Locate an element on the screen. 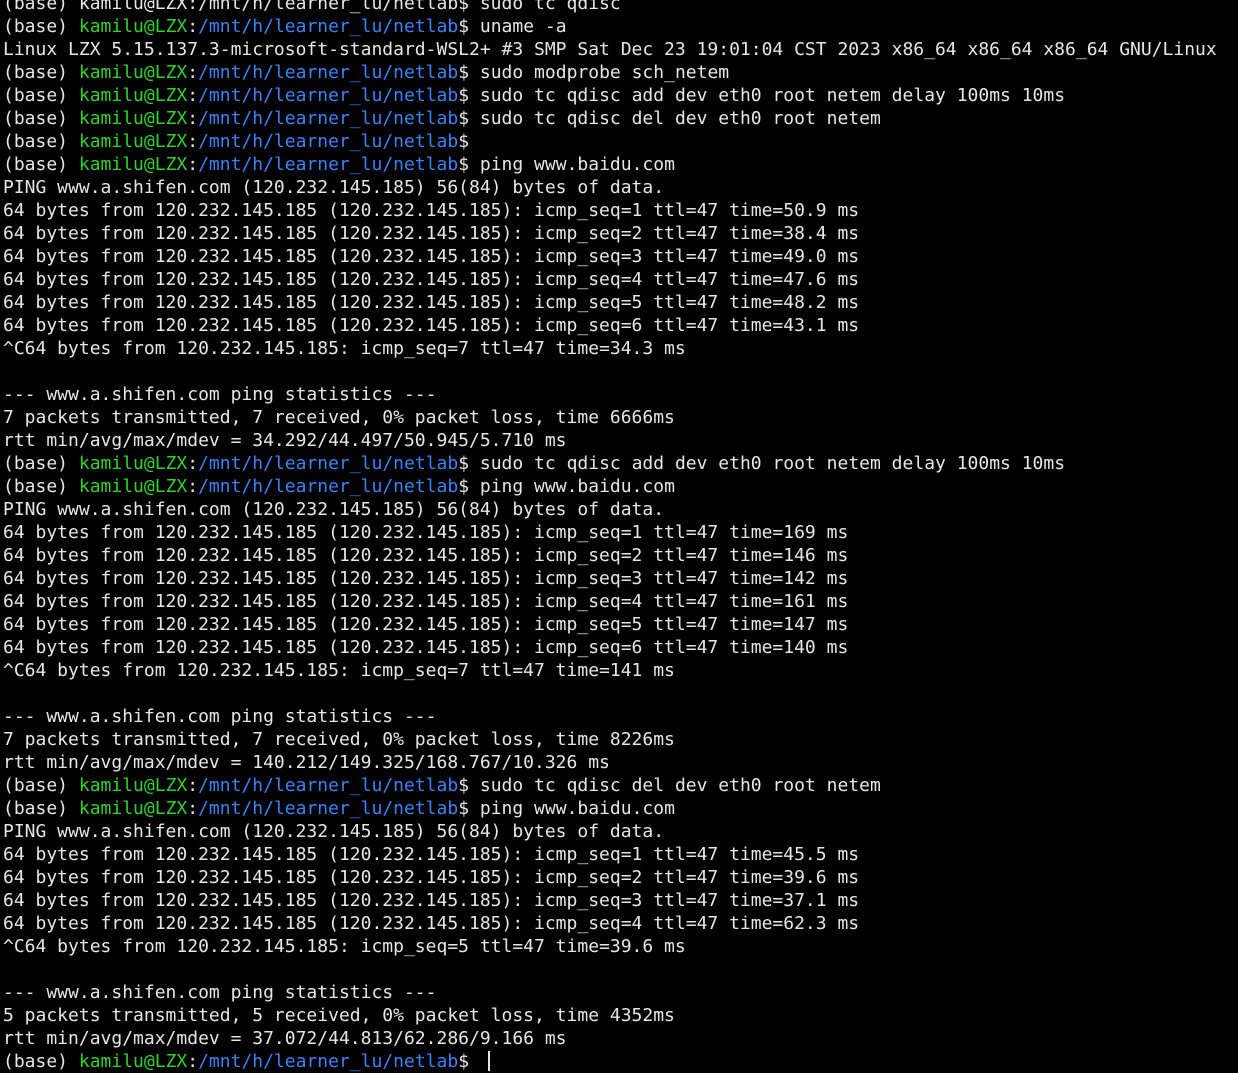 Image resolution: width=1238 pixels, height=1073 pixels. text-cursor is located at coordinates (488, 1061).